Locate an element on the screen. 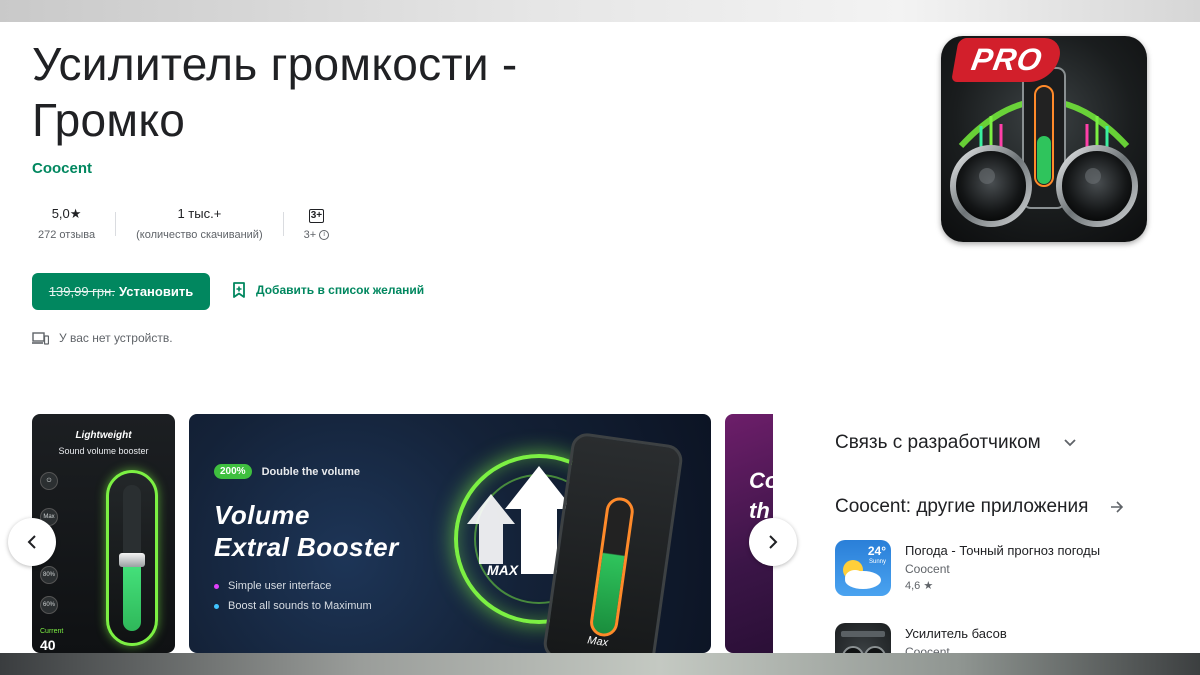 The image size is (1200, 675). shot3-line1: Co is located at coordinates (761, 480).